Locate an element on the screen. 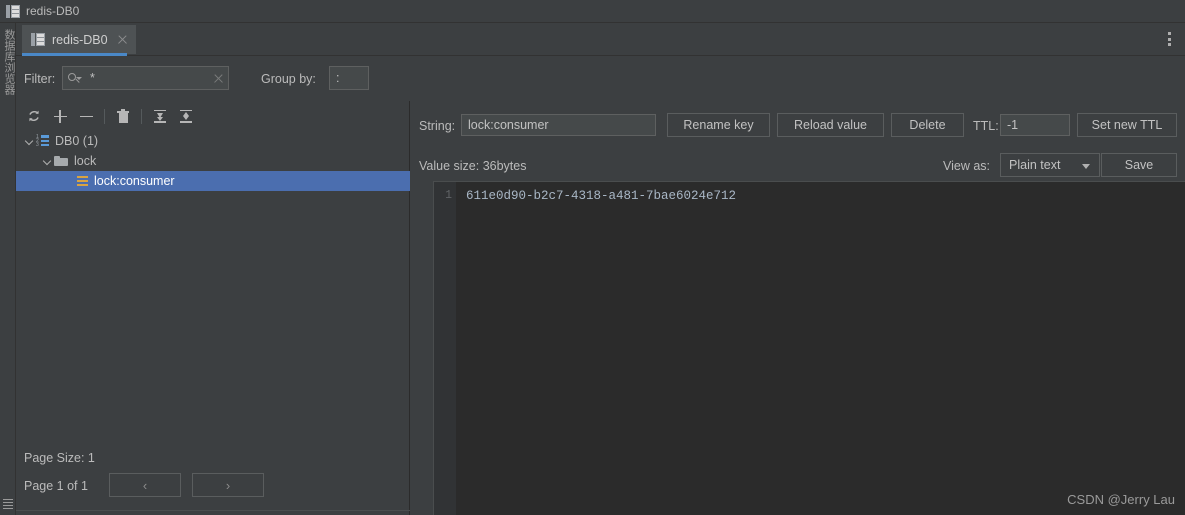  kebab-menu-icon is located at coordinates (1169, 39).